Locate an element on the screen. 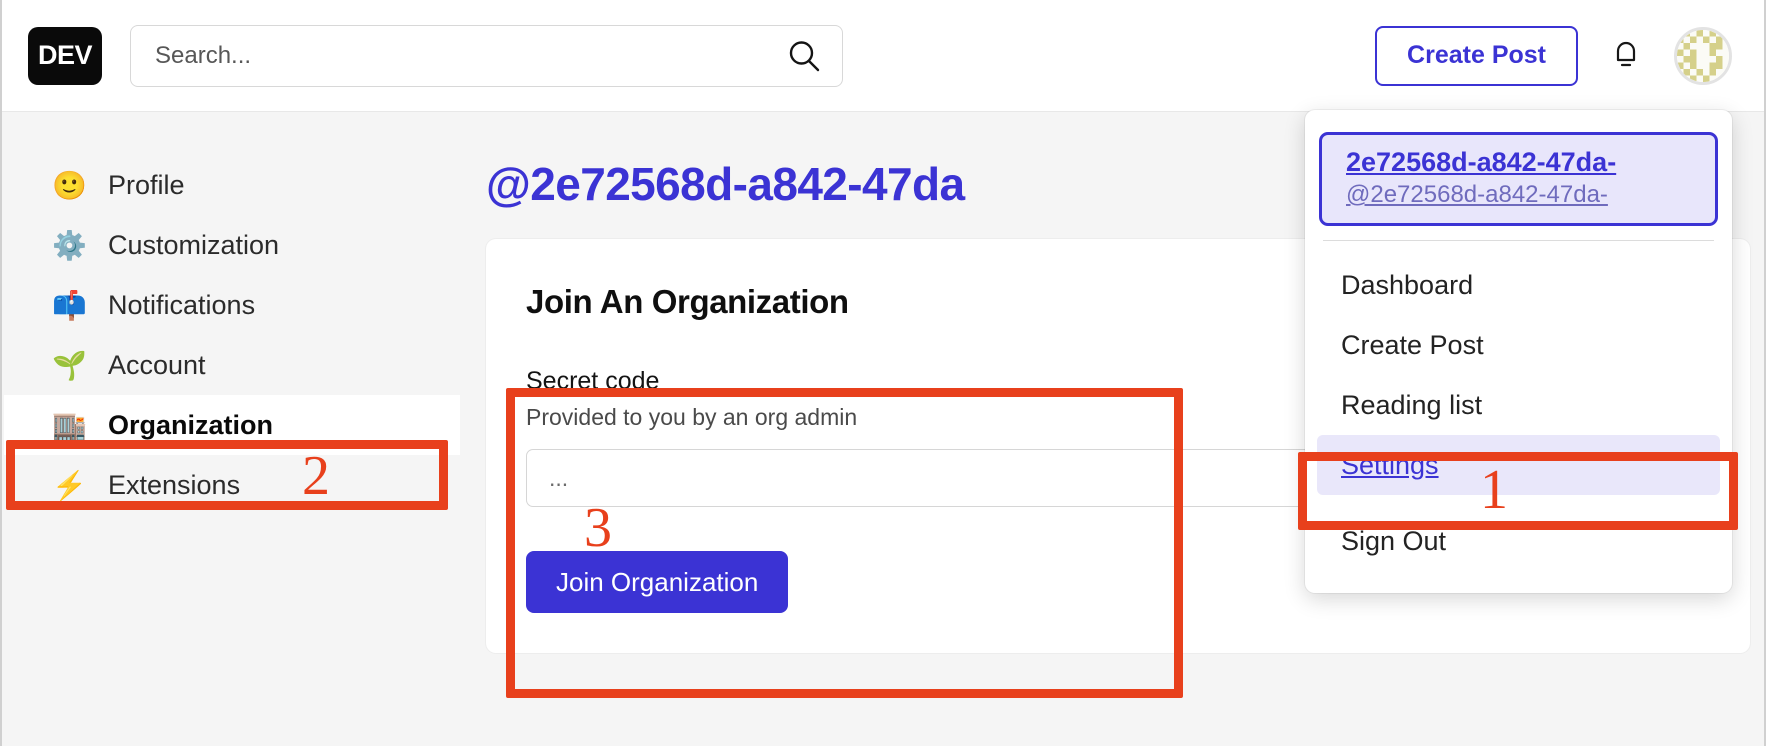  dropdown-item-create-post: Create Post is located at coordinates (1518, 345).